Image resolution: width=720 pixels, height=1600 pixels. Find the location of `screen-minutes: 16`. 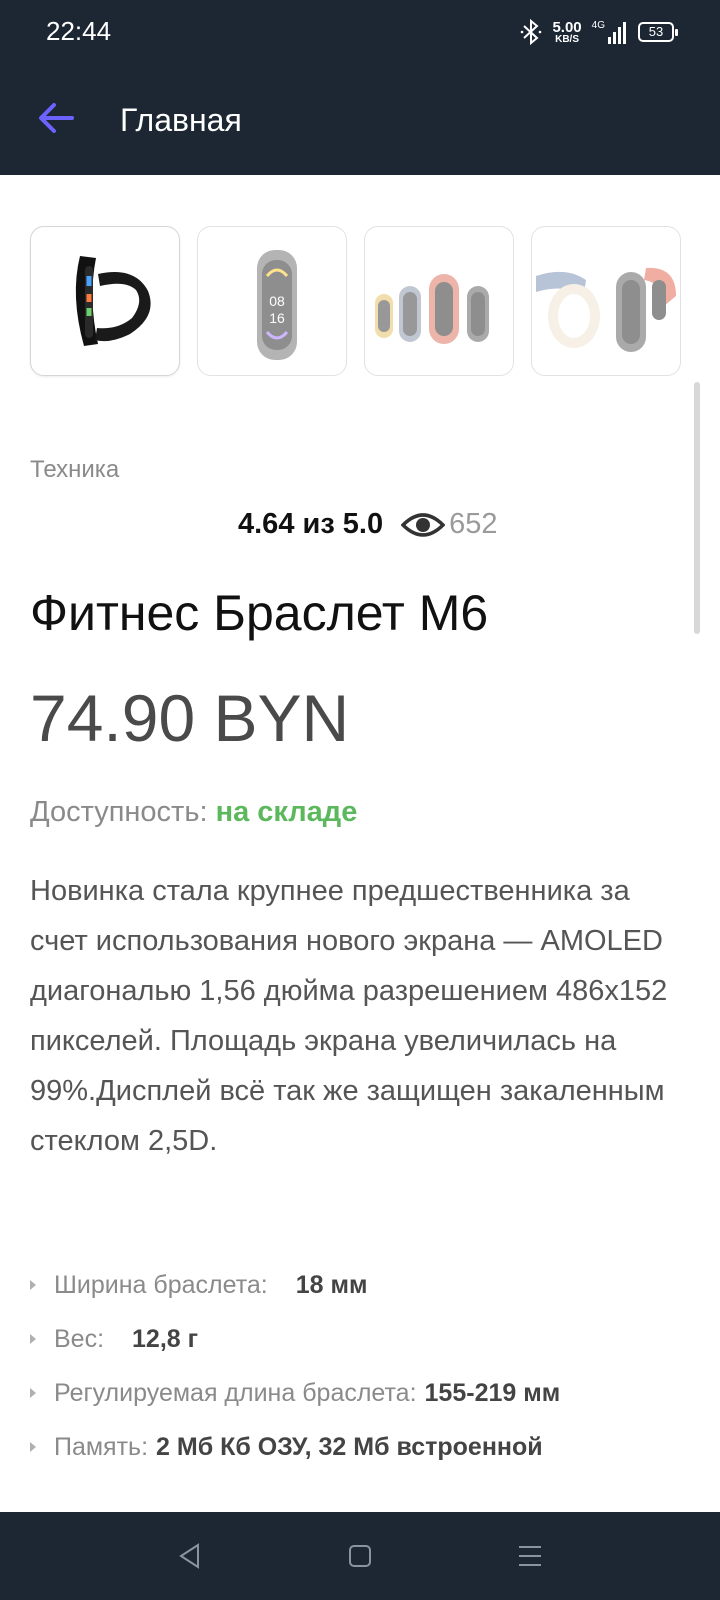

screen-minutes: 16 is located at coordinates (277, 318).